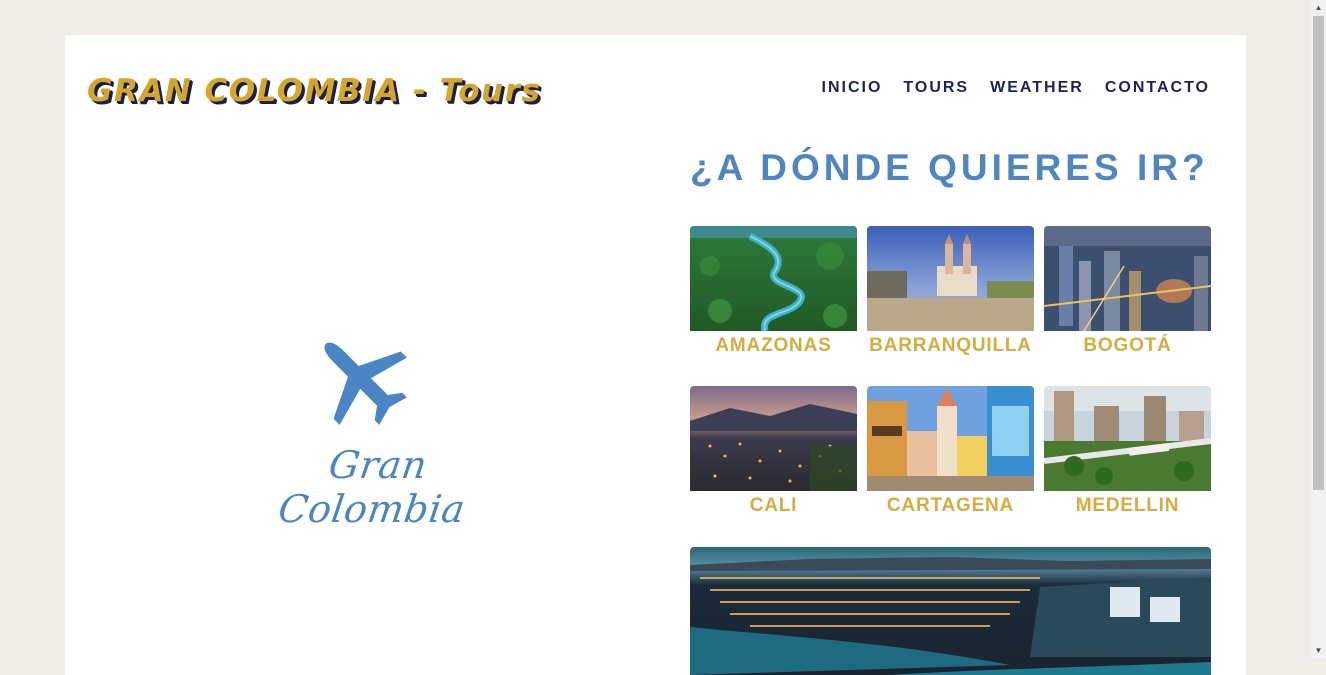  I want to click on destination-card-barranquilla: BARRANQUILLA, so click(950, 291).